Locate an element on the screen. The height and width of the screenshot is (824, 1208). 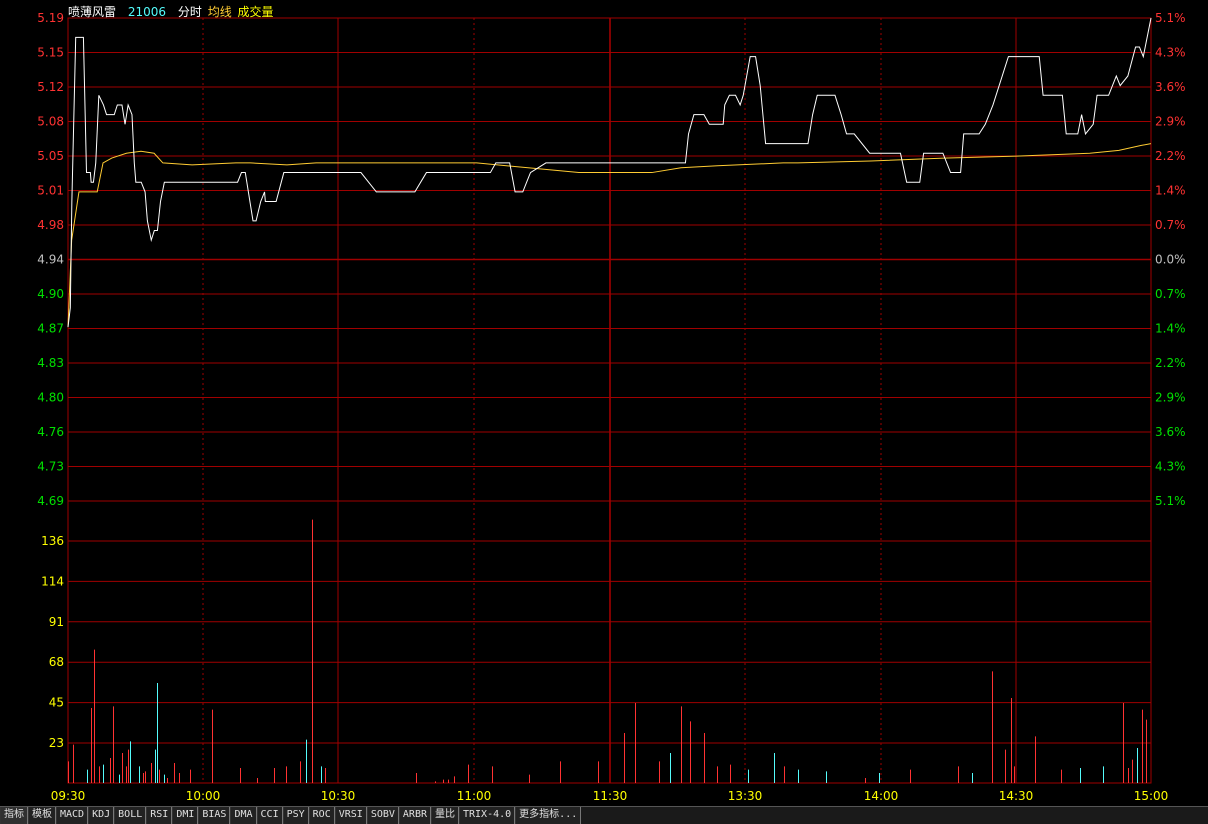
indicator-tab: 模板 is located at coordinates (42, 815).